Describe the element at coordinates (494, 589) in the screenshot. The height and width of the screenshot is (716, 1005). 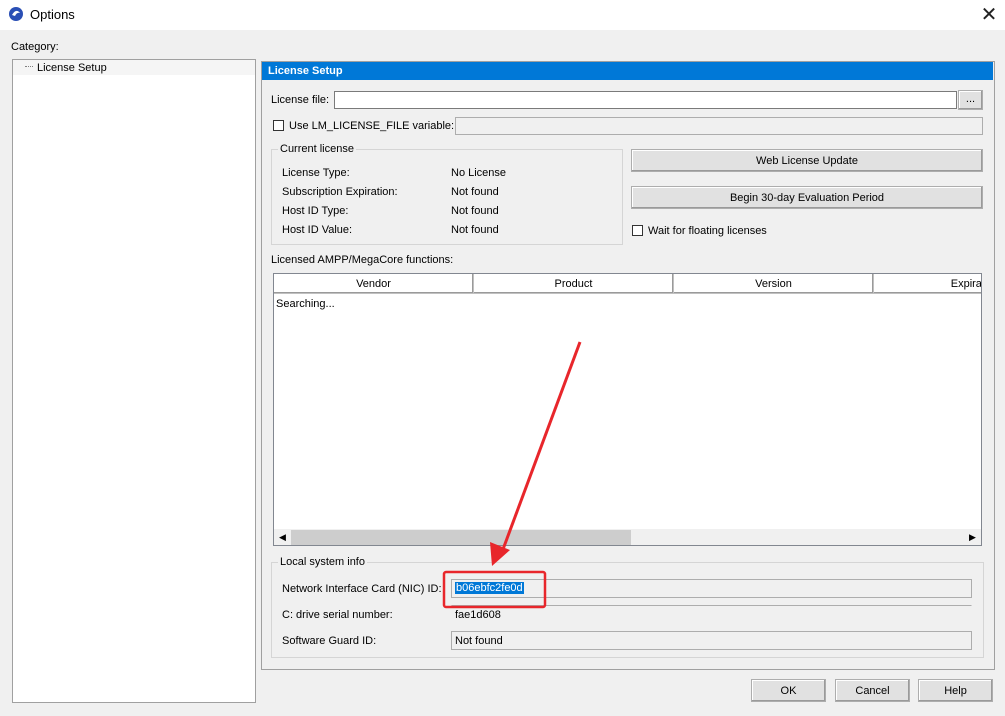
I see `annotation-highlight-box` at that location.